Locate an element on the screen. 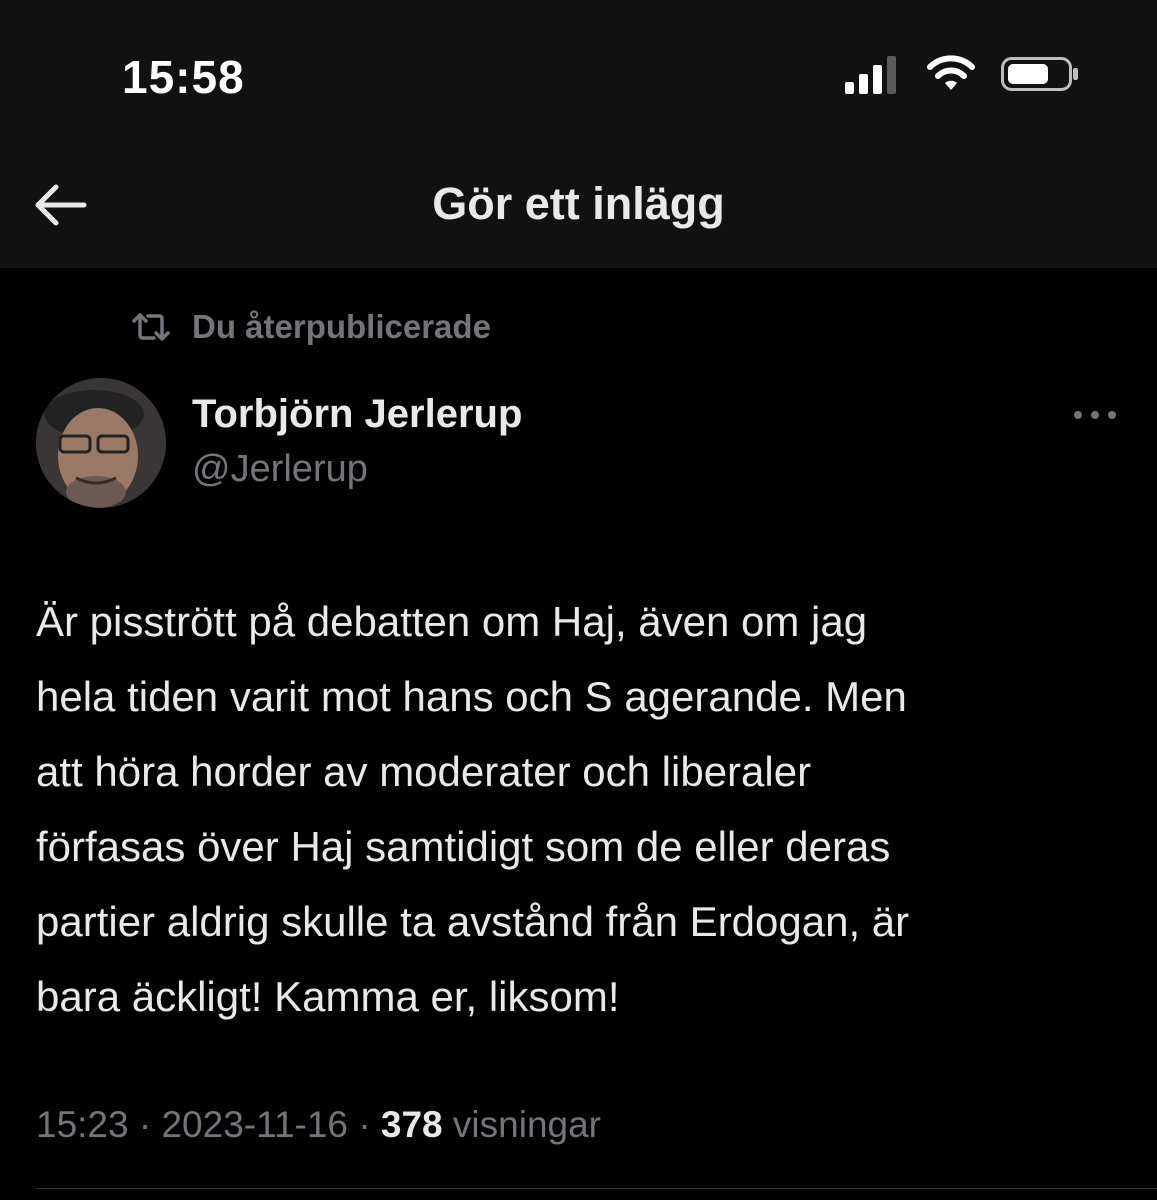 This screenshot has height=1200, width=1157. views-label: visningar is located at coordinates (527, 1124).